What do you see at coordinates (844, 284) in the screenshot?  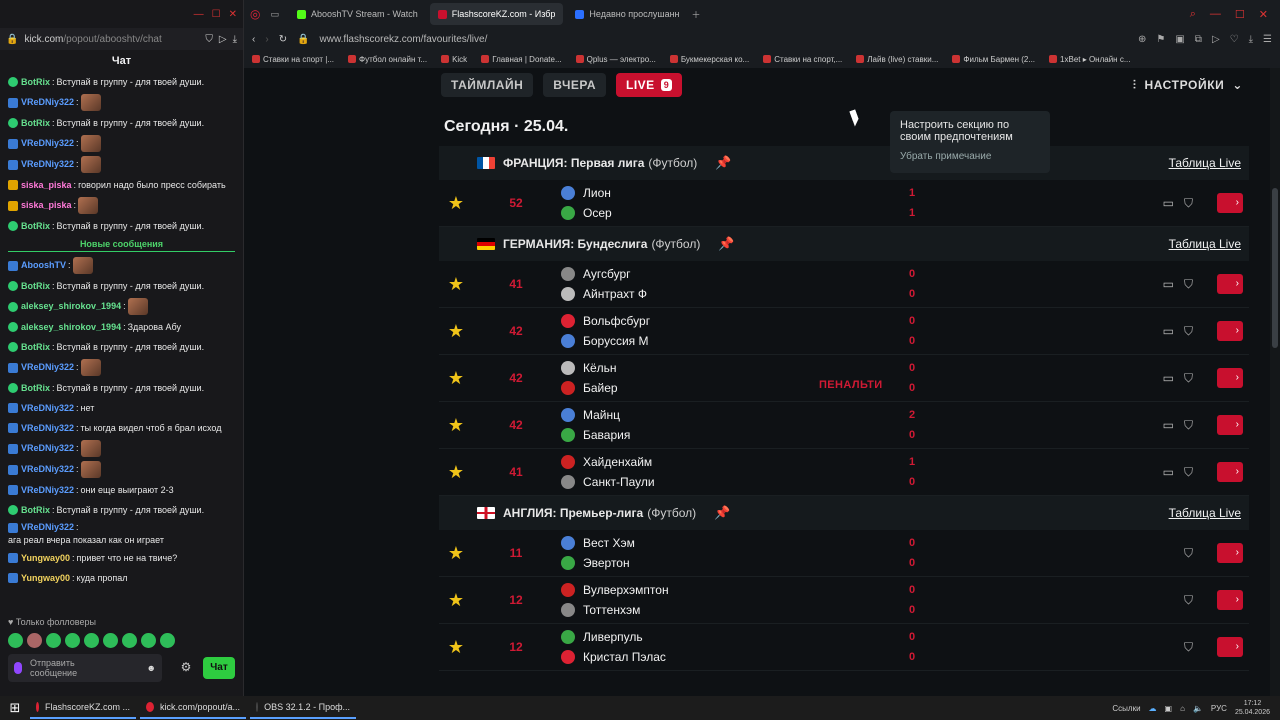 I see `match-row: ★ 41 Аугсбург Айнтрахт Ф 0 0 ▭ ⛉ ›` at bounding box center [844, 284].